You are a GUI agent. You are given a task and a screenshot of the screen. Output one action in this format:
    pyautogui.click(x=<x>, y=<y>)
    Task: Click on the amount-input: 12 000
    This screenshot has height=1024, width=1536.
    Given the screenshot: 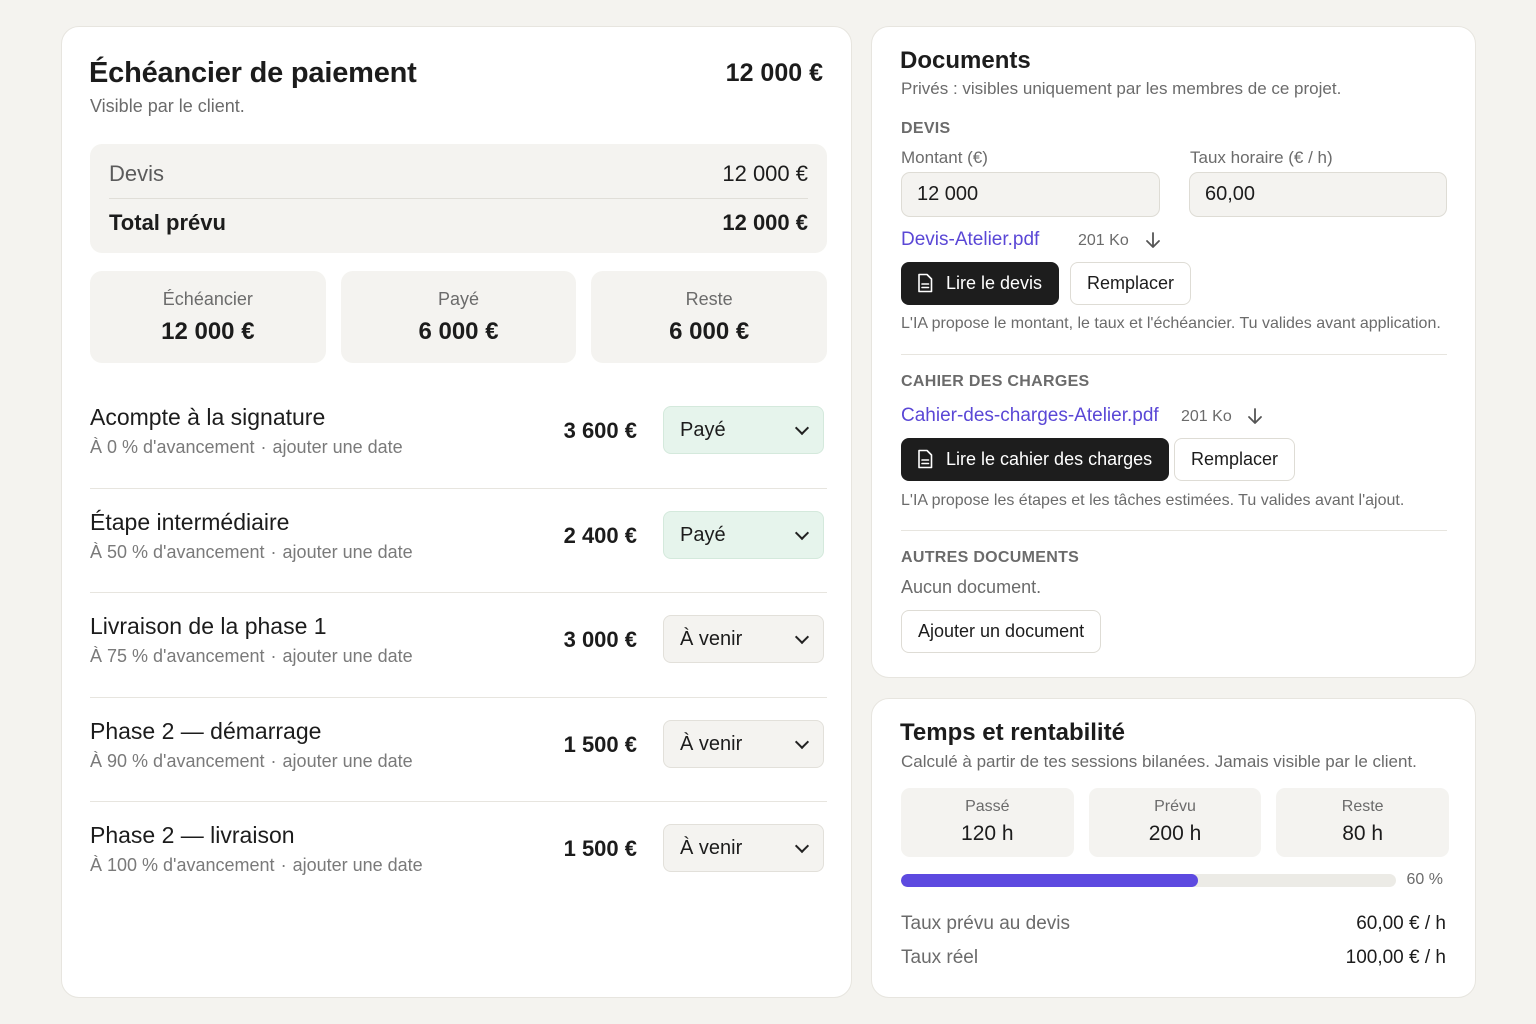 What is the action you would take?
    pyautogui.click(x=1030, y=194)
    